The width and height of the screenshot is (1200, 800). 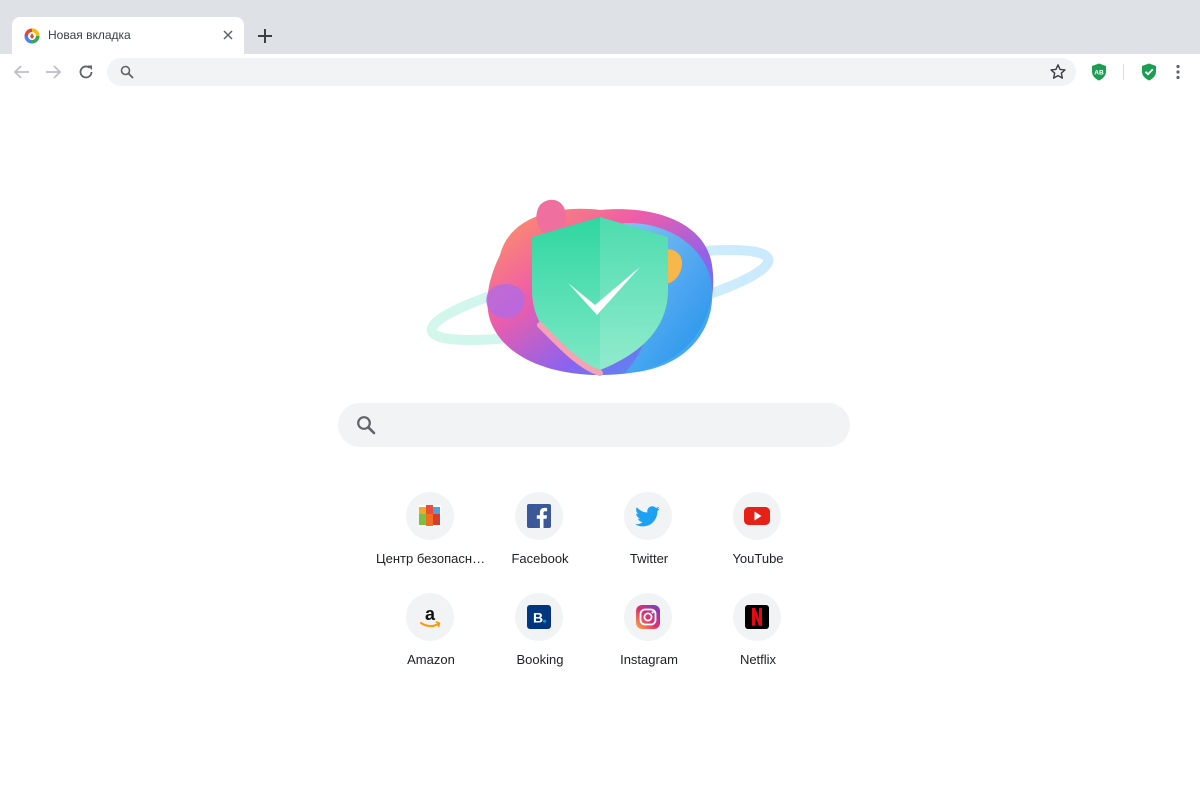 I want to click on svg-text: a, so click(x=430, y=614).